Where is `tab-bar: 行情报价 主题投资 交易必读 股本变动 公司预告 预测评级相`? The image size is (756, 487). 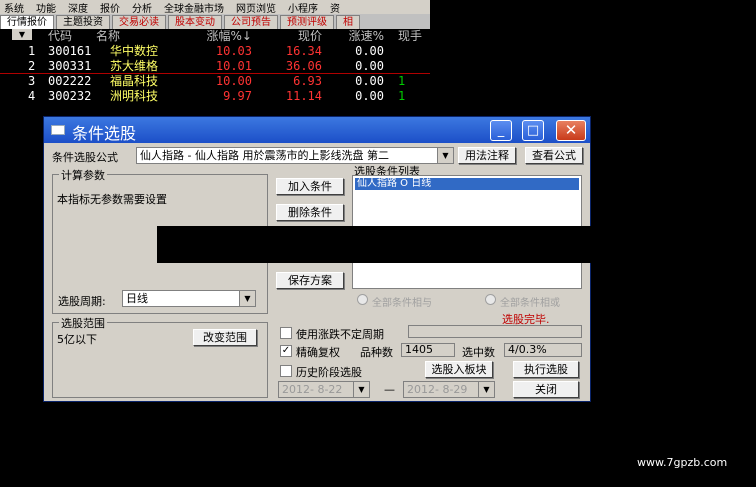 tab-bar: 行情报价 主题投资 交易必读 股本变动 公司预告 预测评级相 is located at coordinates (215, 21).